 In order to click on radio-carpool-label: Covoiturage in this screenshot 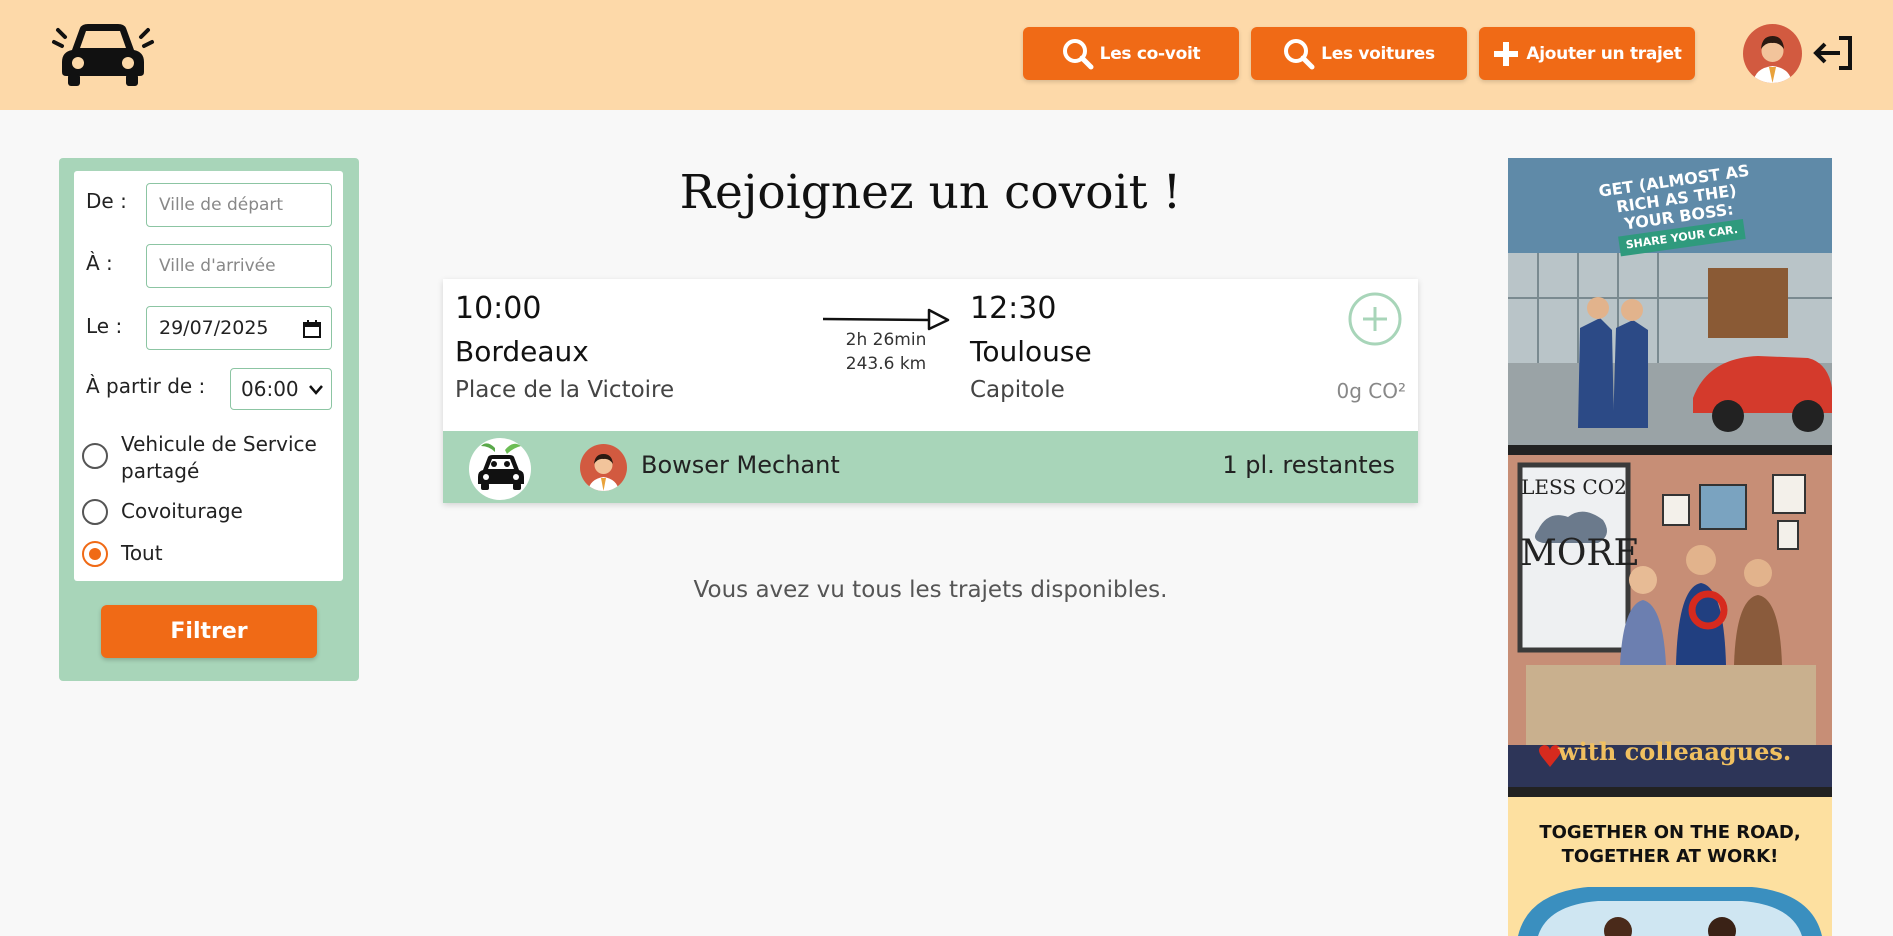, I will do `click(182, 511)`.